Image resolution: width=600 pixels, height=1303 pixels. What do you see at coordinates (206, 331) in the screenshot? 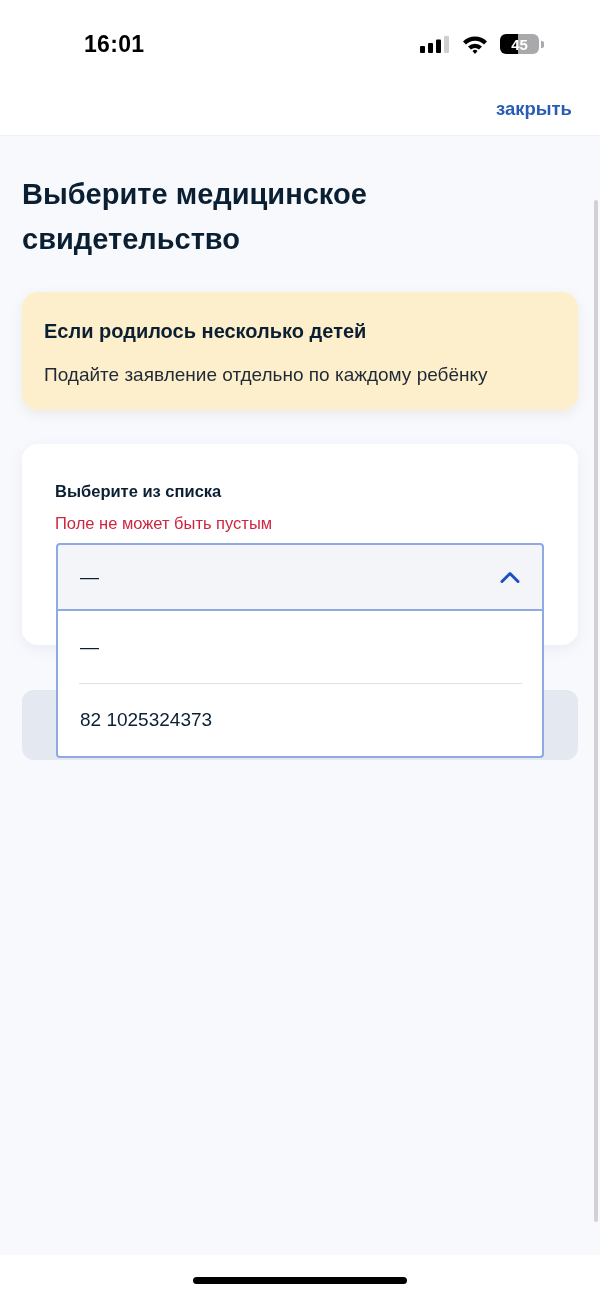
I see `notice-title: Если родилось несколько детей` at bounding box center [206, 331].